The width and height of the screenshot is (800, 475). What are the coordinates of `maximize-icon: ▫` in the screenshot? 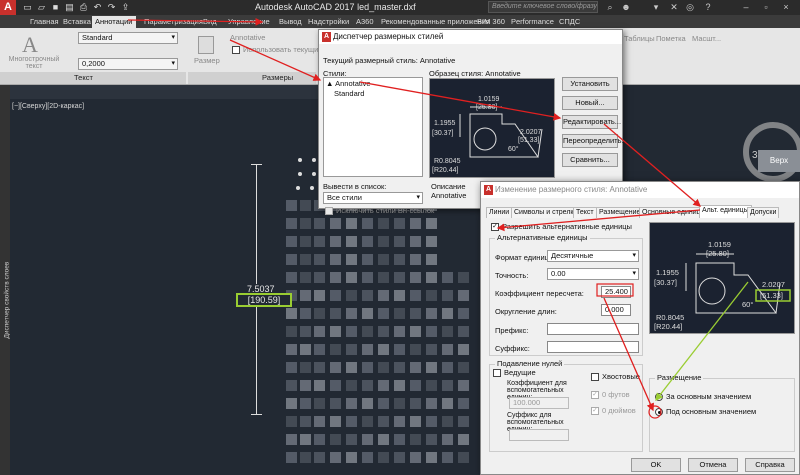 It's located at (766, 7).